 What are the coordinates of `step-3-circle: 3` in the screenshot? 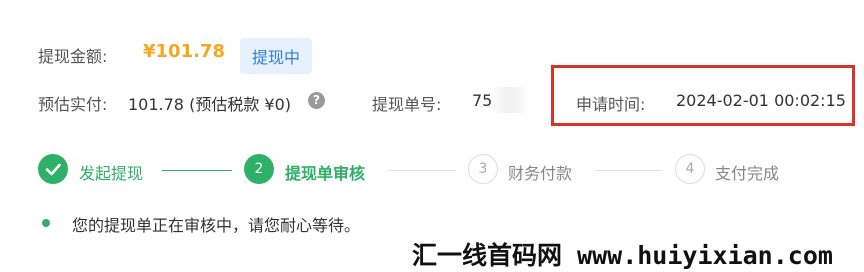 It's located at (483, 169).